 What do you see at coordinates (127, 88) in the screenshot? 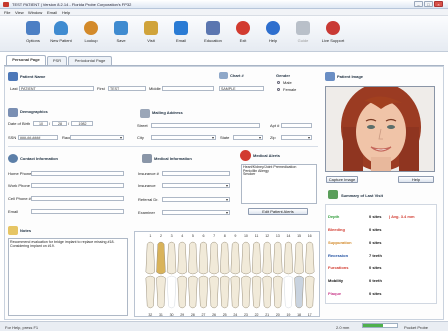
I see `first-name-field: TEST` at bounding box center [127, 88].